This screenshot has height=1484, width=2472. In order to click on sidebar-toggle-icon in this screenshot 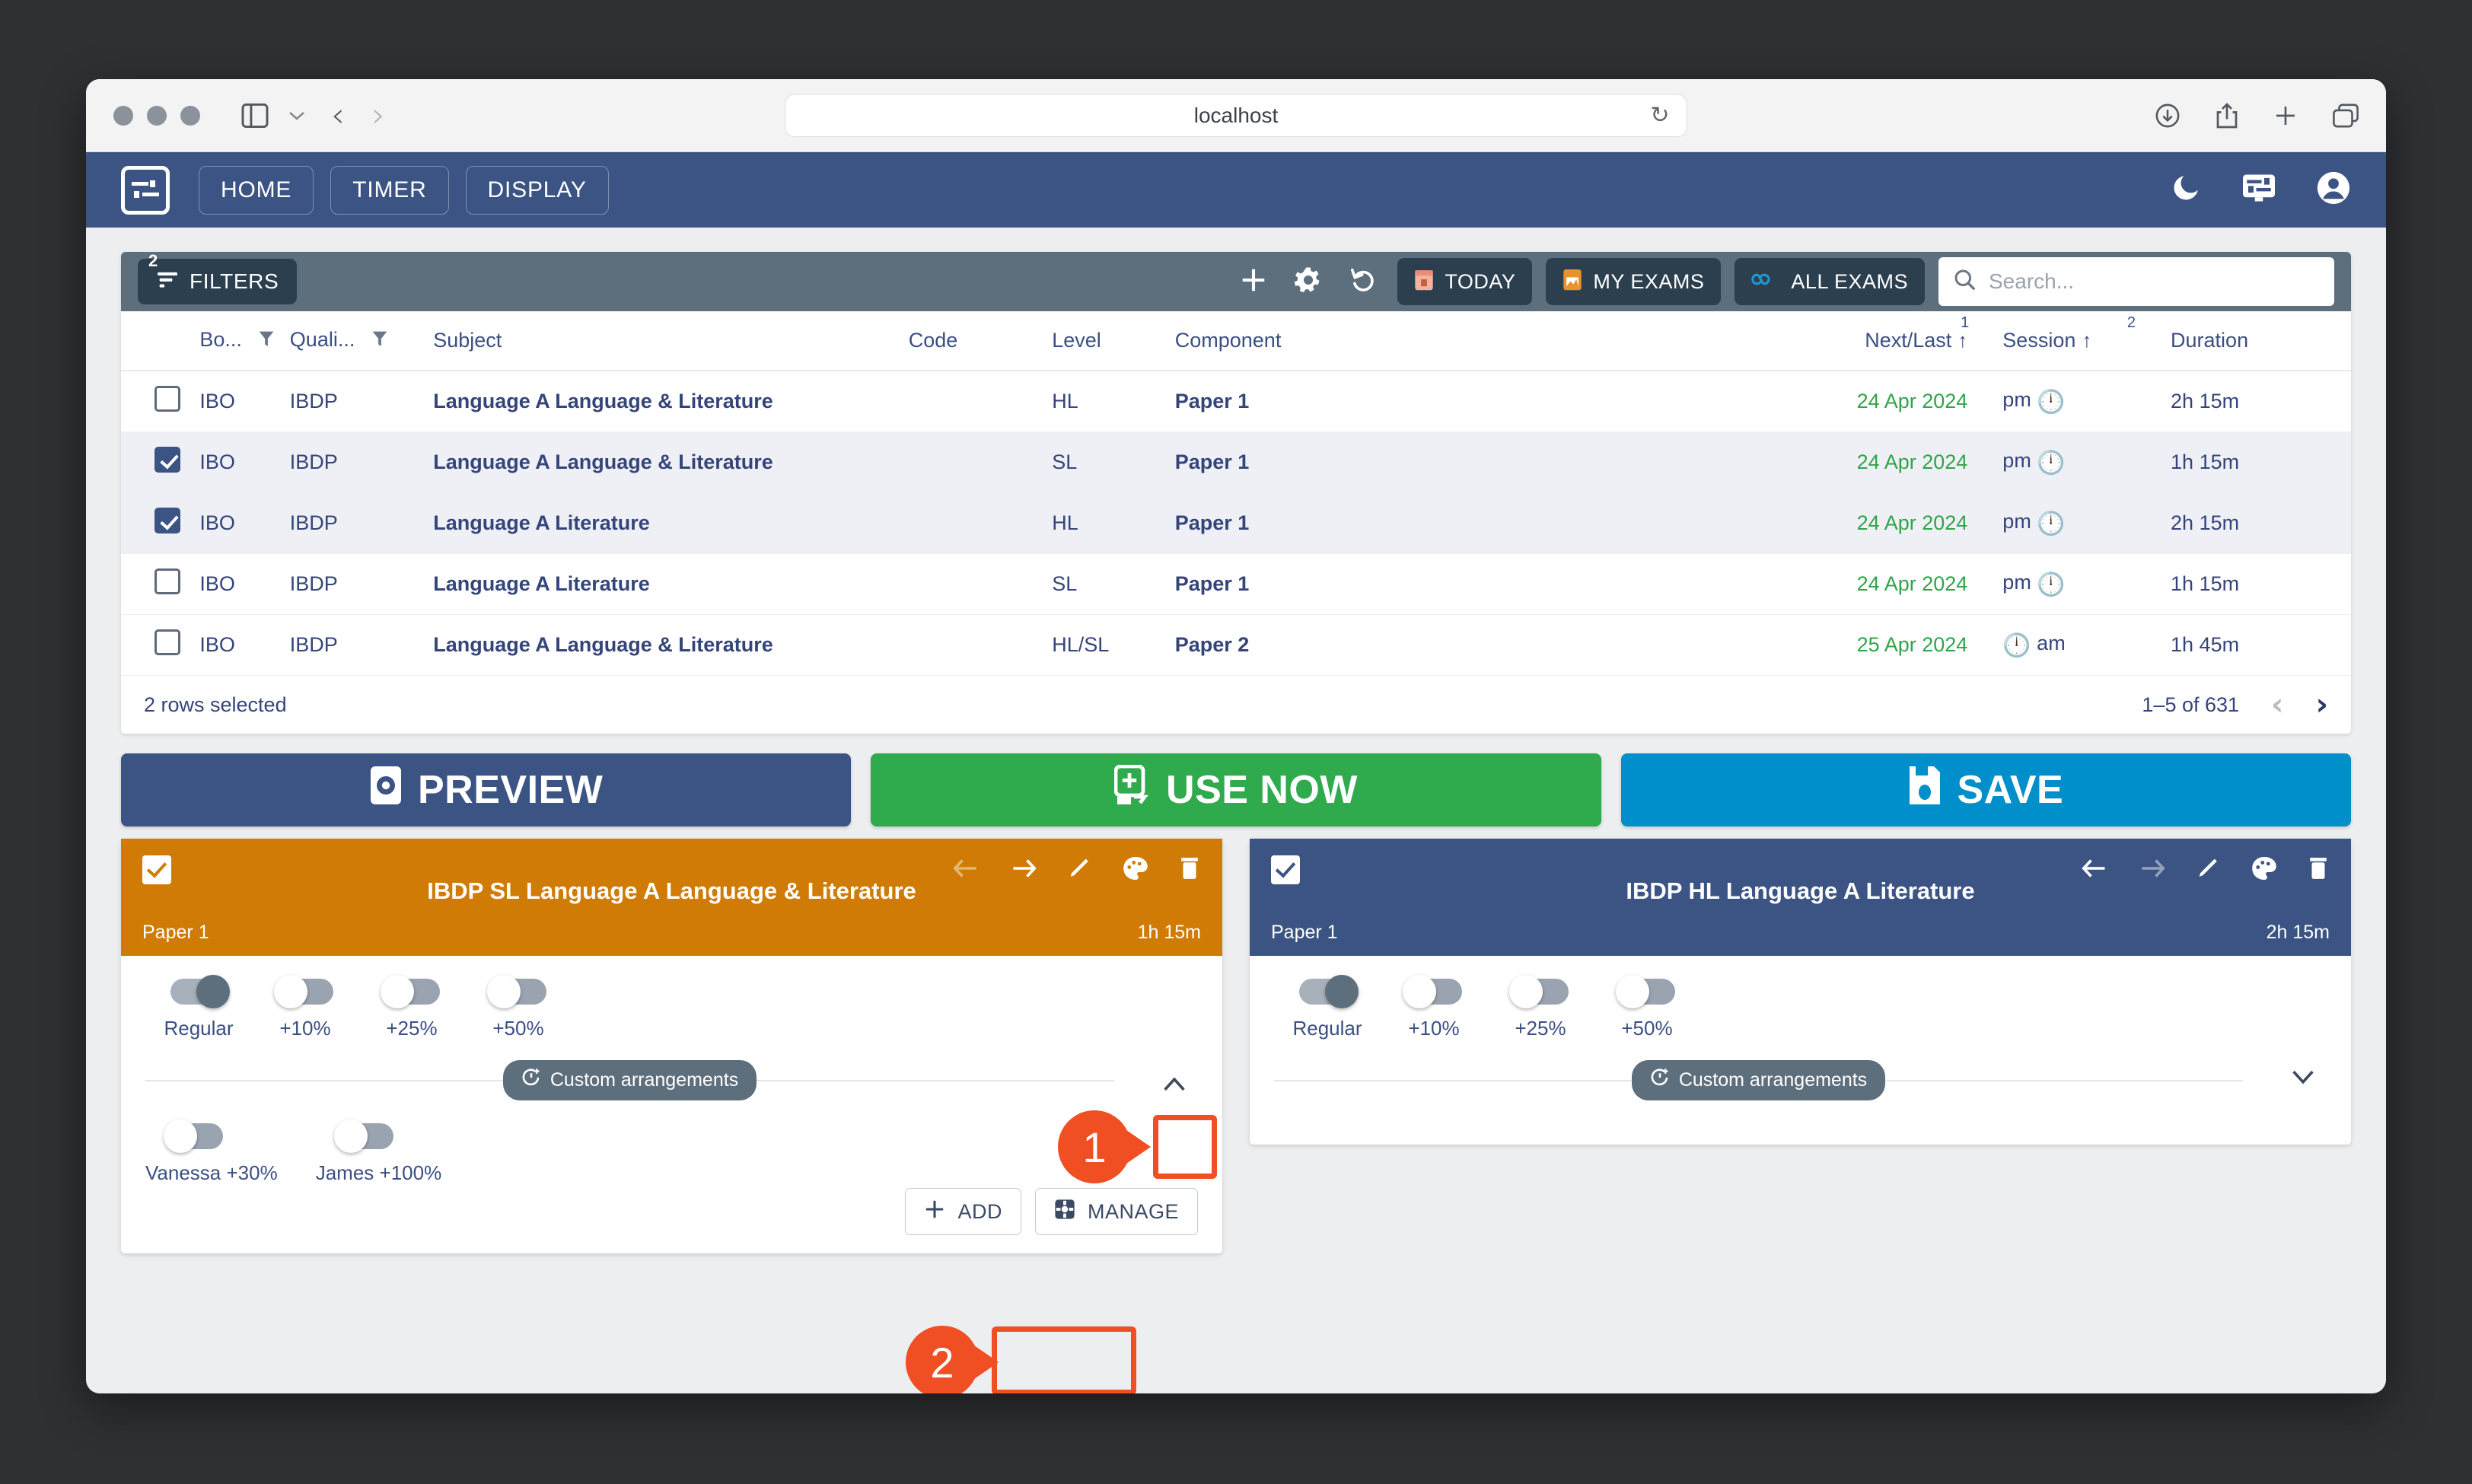, I will do `click(255, 116)`.